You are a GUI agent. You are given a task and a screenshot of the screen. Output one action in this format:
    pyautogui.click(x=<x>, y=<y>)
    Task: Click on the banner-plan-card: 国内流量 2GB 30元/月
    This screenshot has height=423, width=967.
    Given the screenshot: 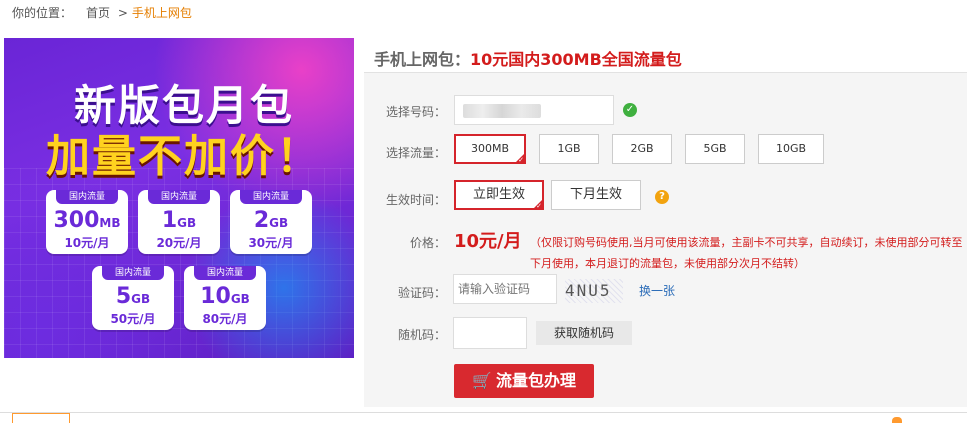 What is the action you would take?
    pyautogui.click(x=271, y=222)
    